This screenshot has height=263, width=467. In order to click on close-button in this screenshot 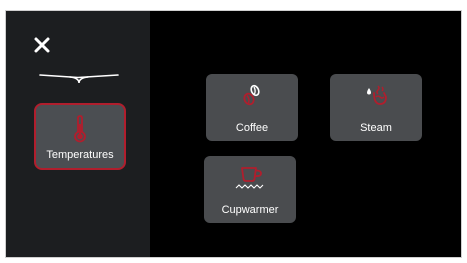, I will do `click(42, 45)`.